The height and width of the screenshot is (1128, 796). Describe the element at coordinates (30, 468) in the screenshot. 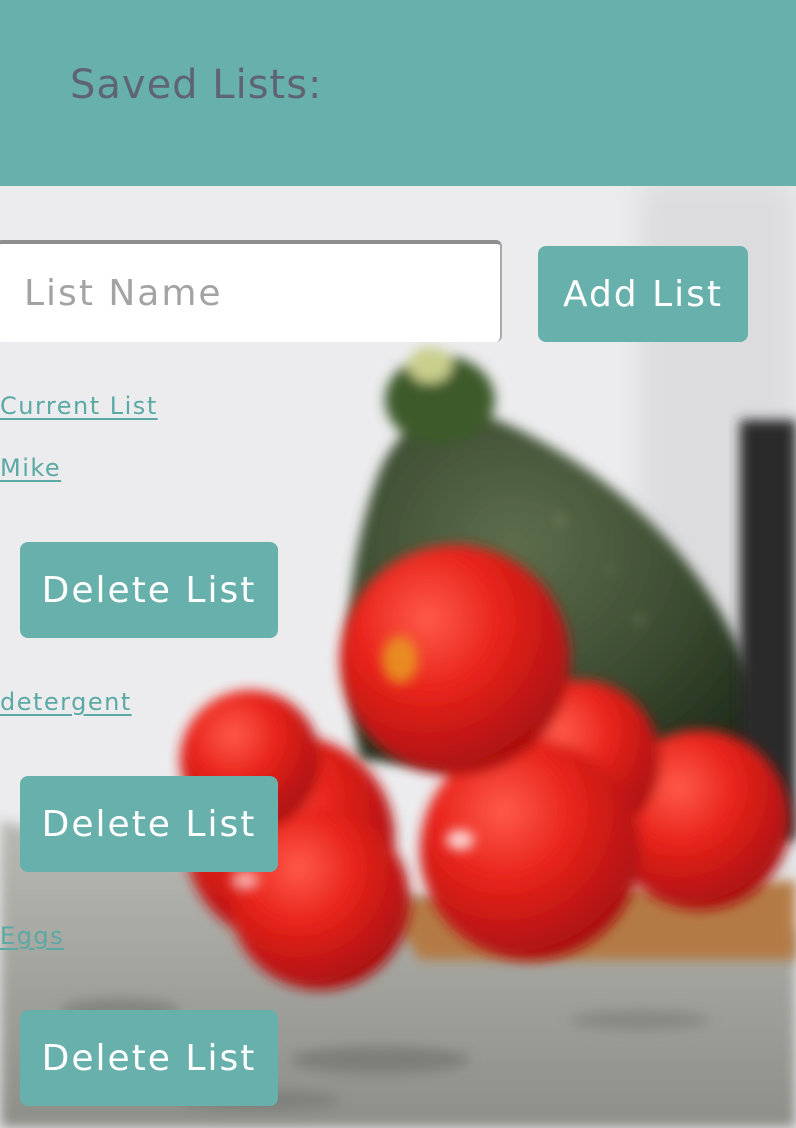

I see `saved-list-link-mike: Mike` at that location.